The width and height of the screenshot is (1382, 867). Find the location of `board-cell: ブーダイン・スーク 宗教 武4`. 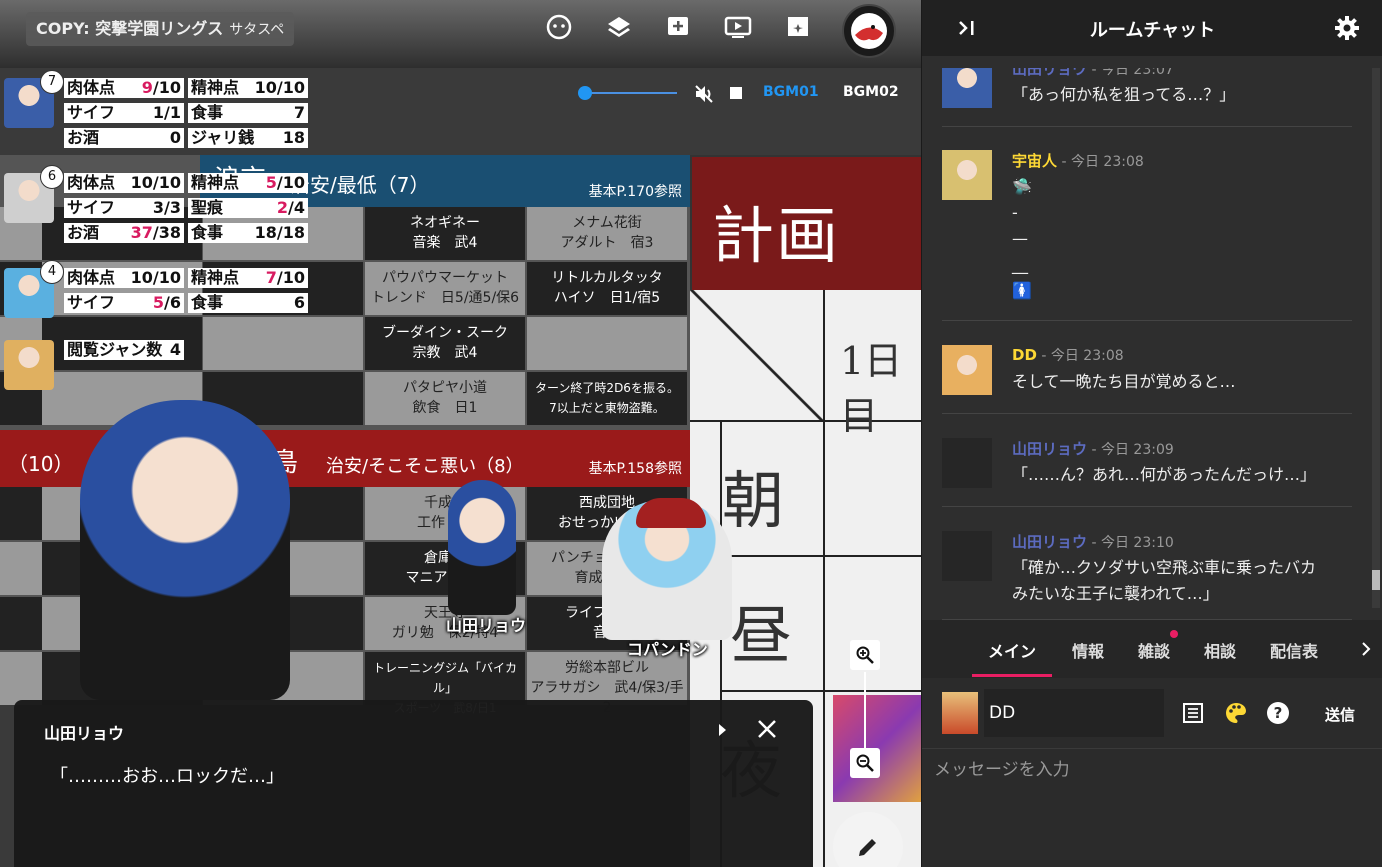

board-cell: ブーダイン・スーク 宗教 武4 is located at coordinates (445, 343).